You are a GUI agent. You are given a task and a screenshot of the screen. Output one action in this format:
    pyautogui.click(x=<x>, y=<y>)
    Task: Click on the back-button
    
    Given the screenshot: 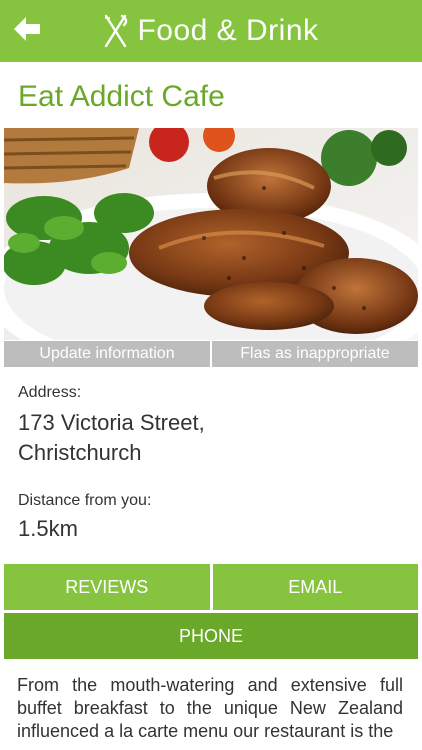 What is the action you would take?
    pyautogui.click(x=27, y=29)
    